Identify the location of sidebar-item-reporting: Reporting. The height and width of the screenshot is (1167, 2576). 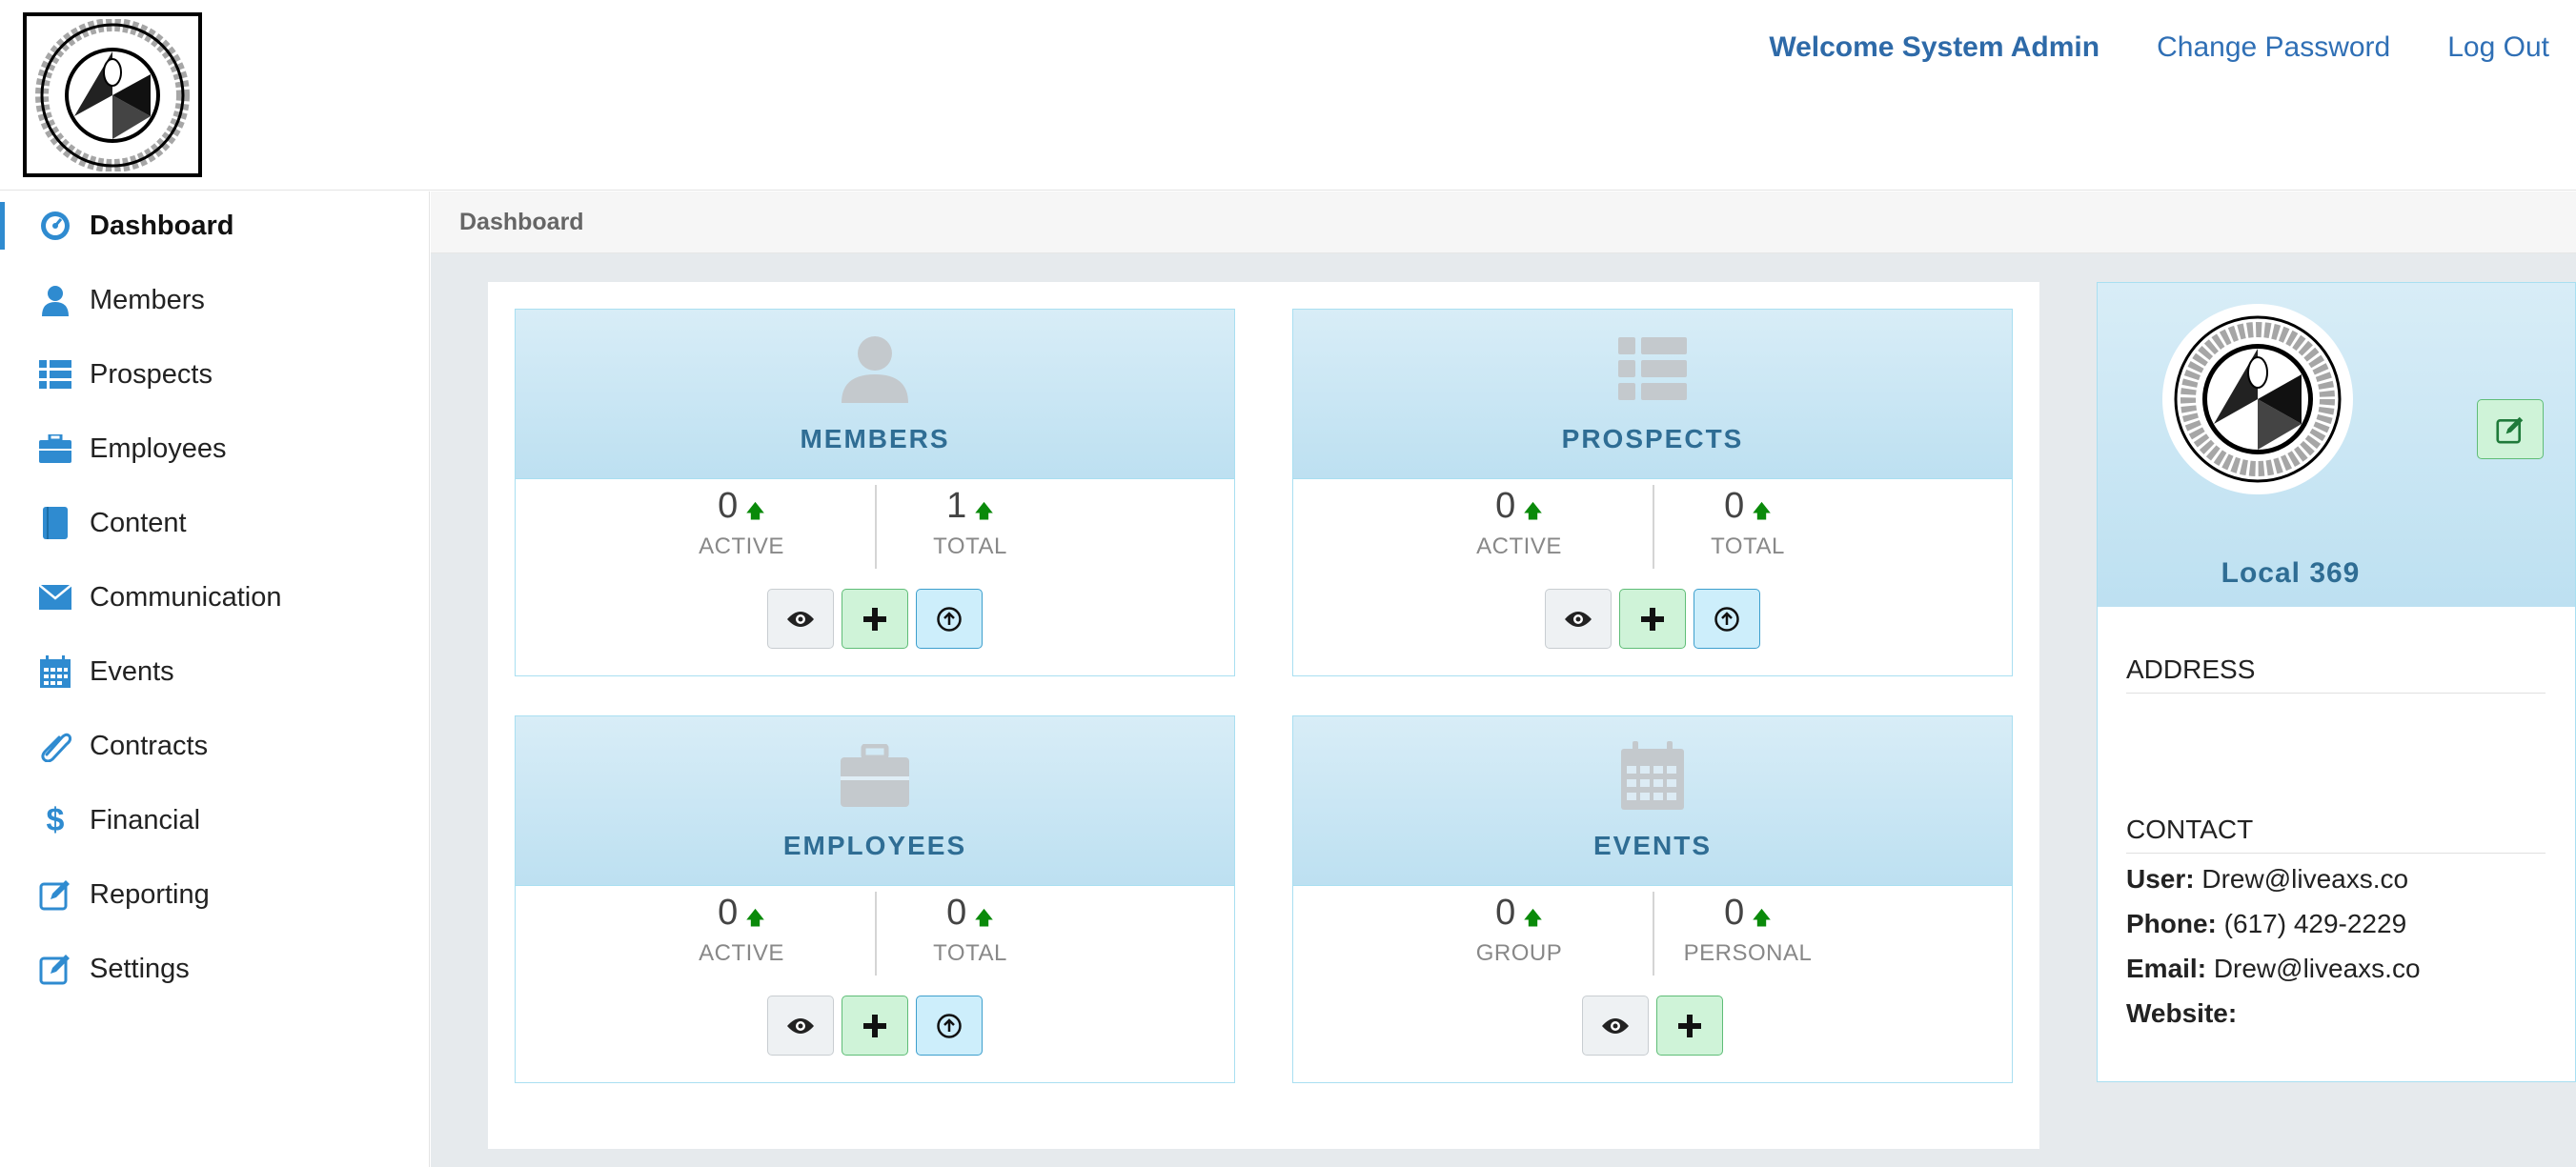
(215, 894).